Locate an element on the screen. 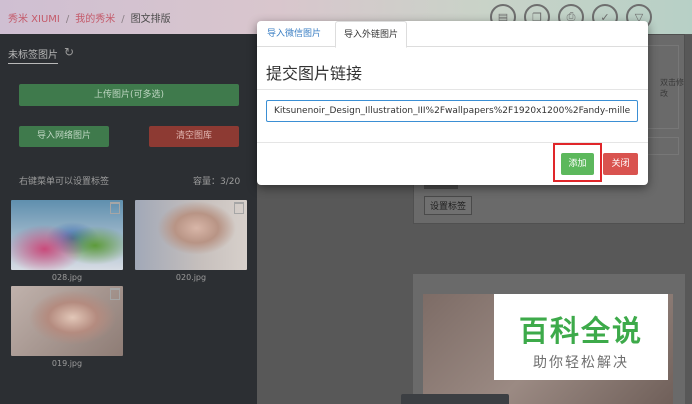 The width and height of the screenshot is (692, 404). add-button: 添加 is located at coordinates (577, 164).